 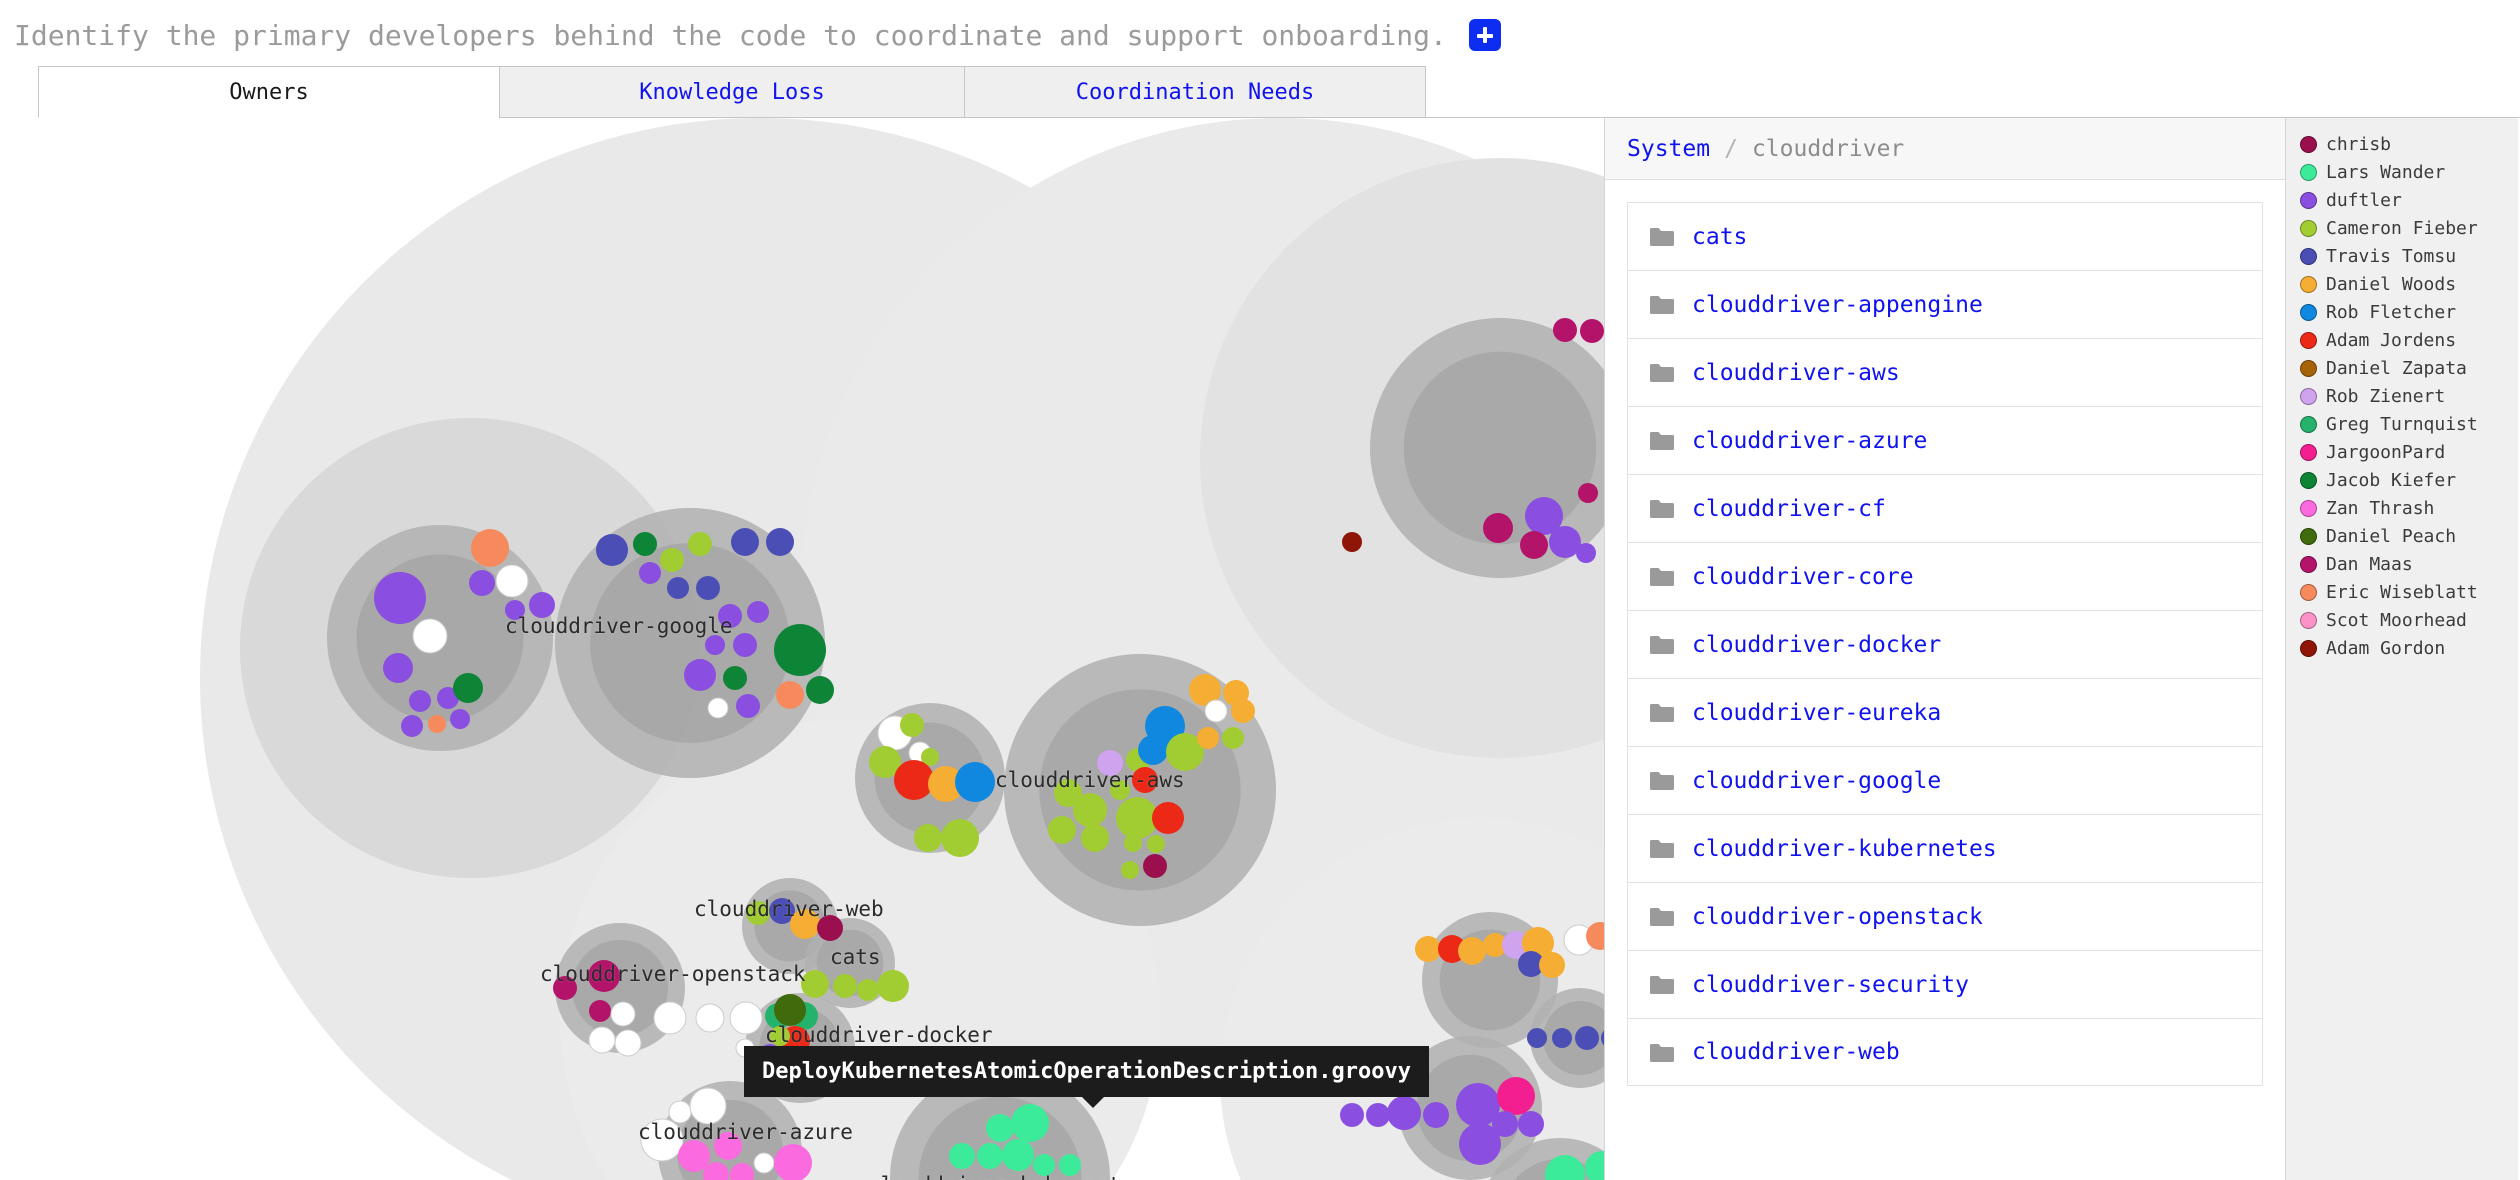 What do you see at coordinates (1945, 644) in the screenshot?
I see `folder-row: clouddriver-docker` at bounding box center [1945, 644].